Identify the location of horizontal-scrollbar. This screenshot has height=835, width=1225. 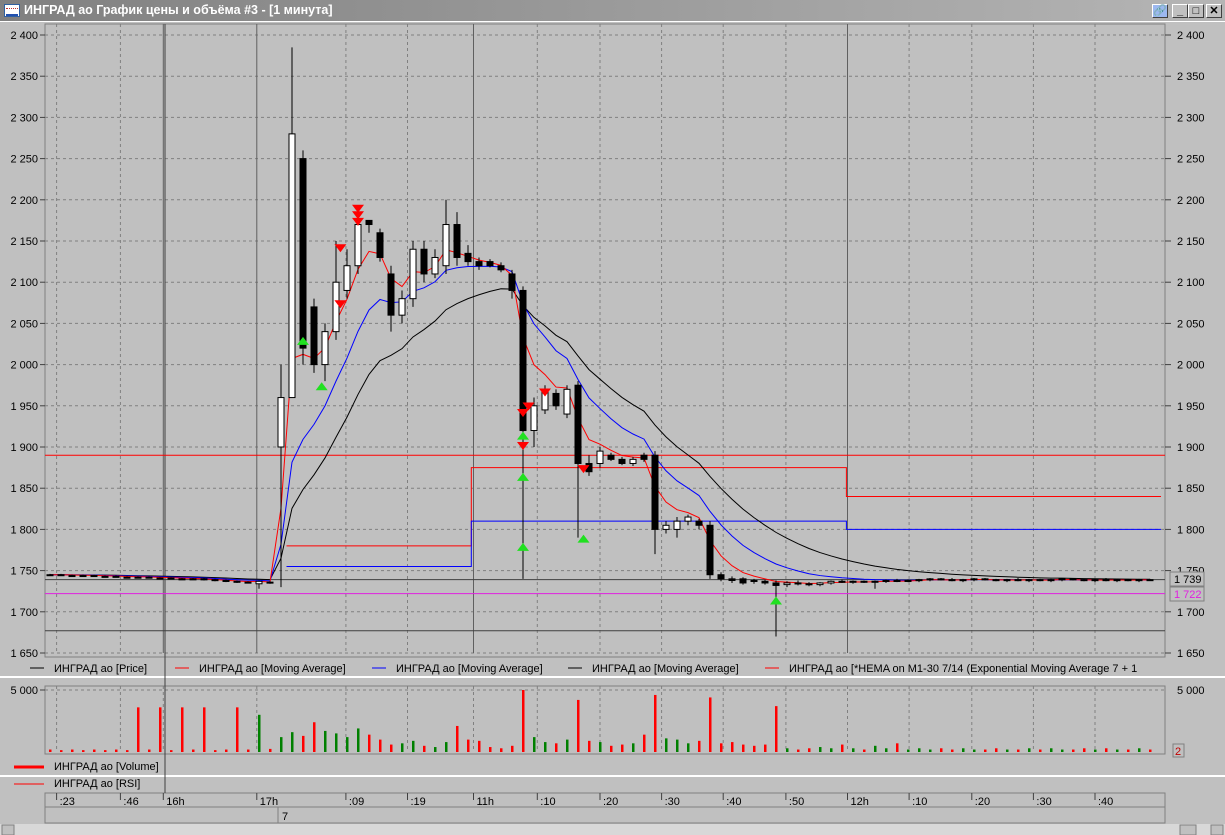
(612, 829).